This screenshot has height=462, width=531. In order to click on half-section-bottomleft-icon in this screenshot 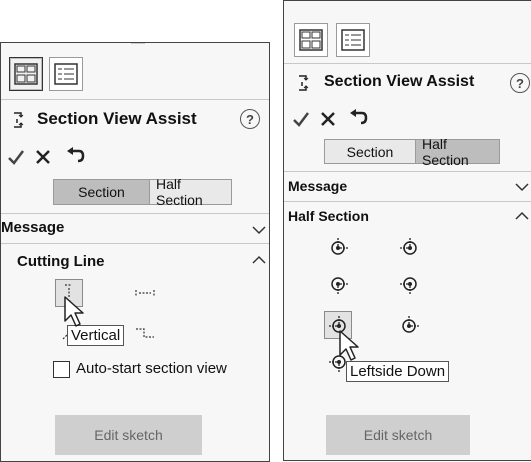, I will do `click(408, 285)`.